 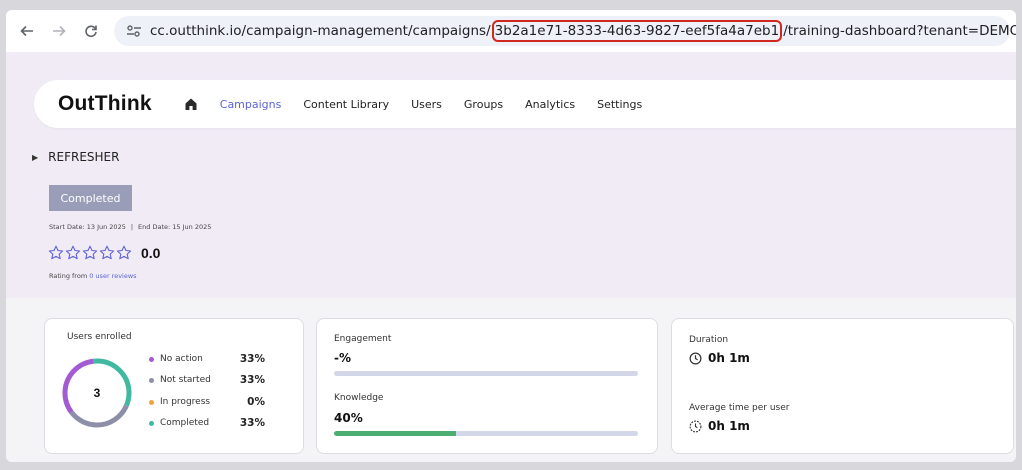 What do you see at coordinates (487, 386) in the screenshot?
I see `engagement-knowledge-card: Engagement -% Knowledge 40%` at bounding box center [487, 386].